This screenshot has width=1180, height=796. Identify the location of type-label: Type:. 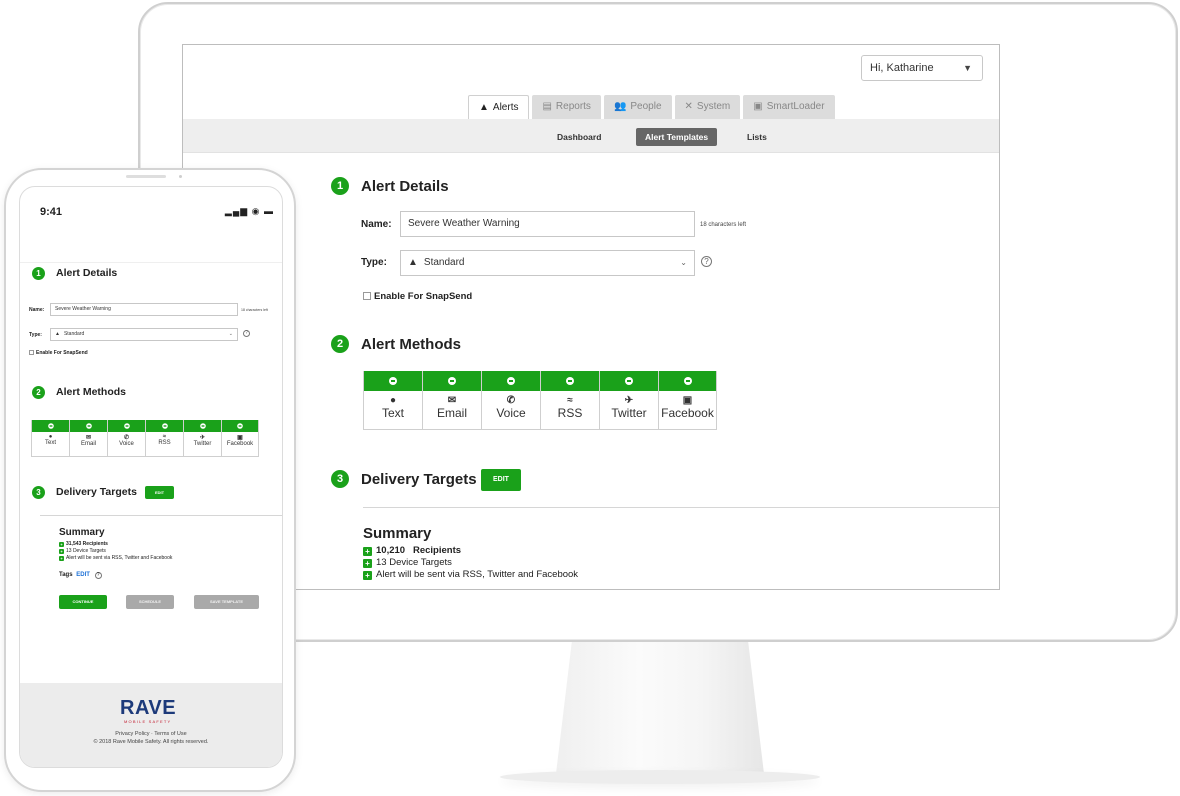
(35, 335).